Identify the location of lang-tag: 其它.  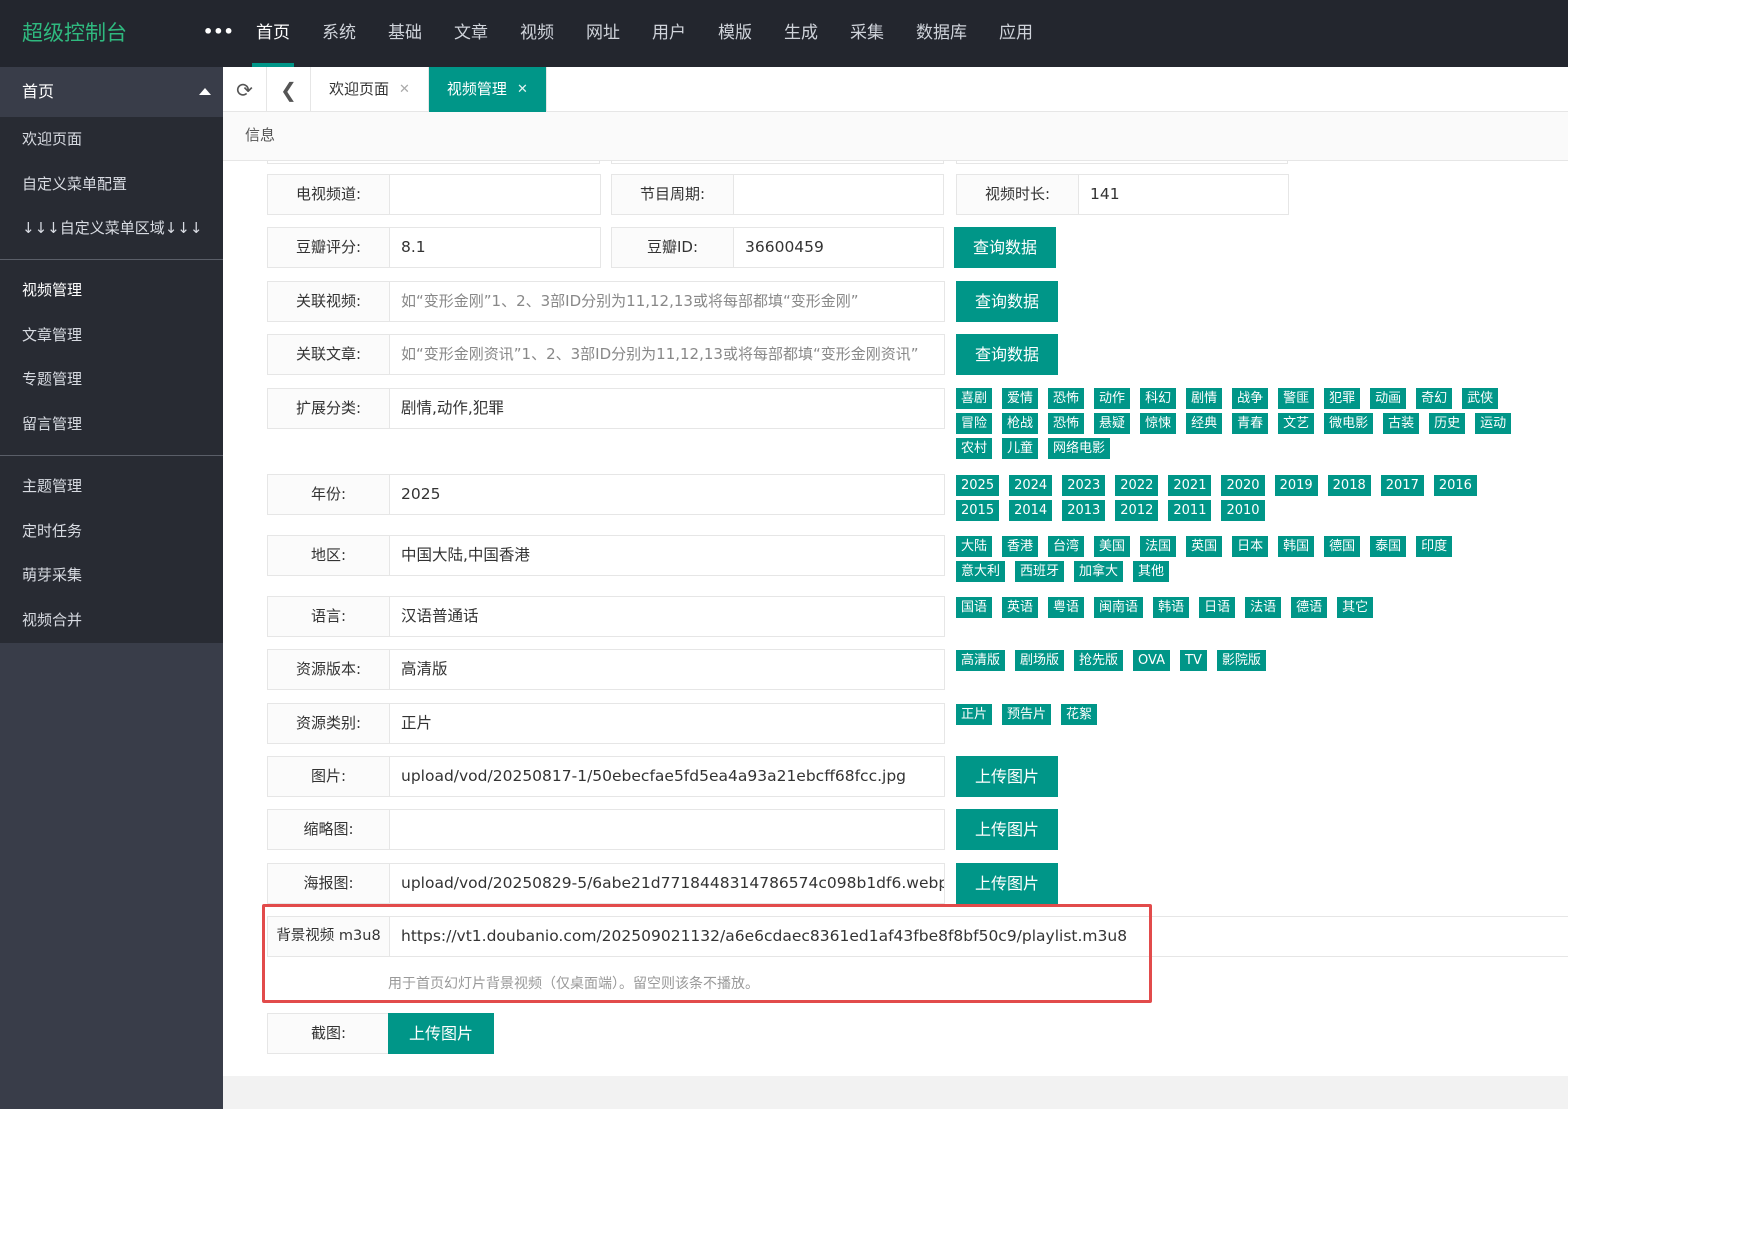
(1355, 607).